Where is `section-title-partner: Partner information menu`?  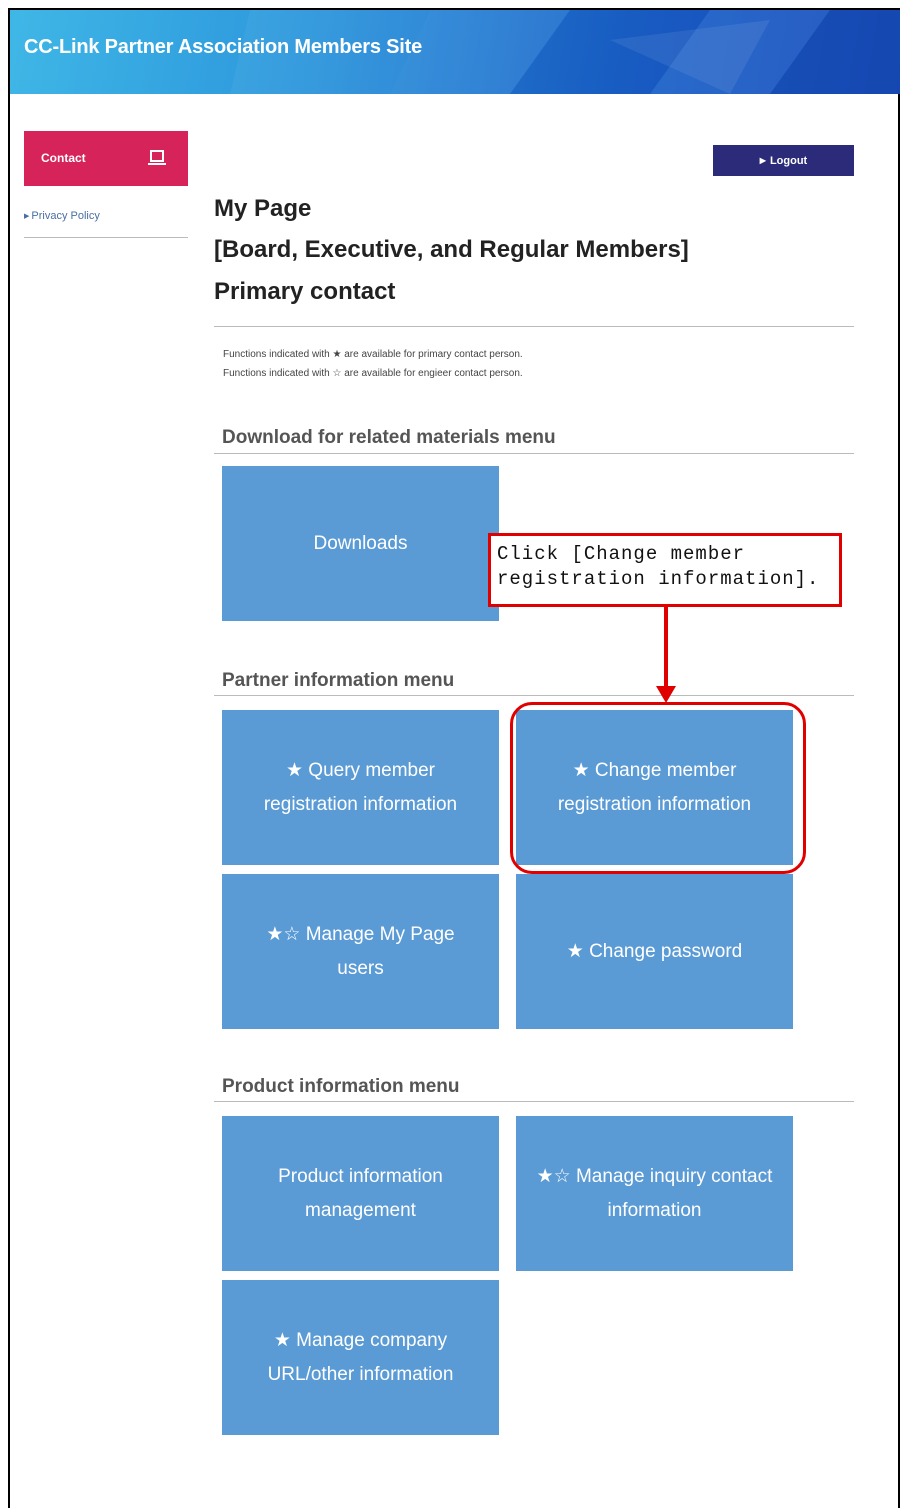
section-title-partner: Partner information menu is located at coordinates (338, 680).